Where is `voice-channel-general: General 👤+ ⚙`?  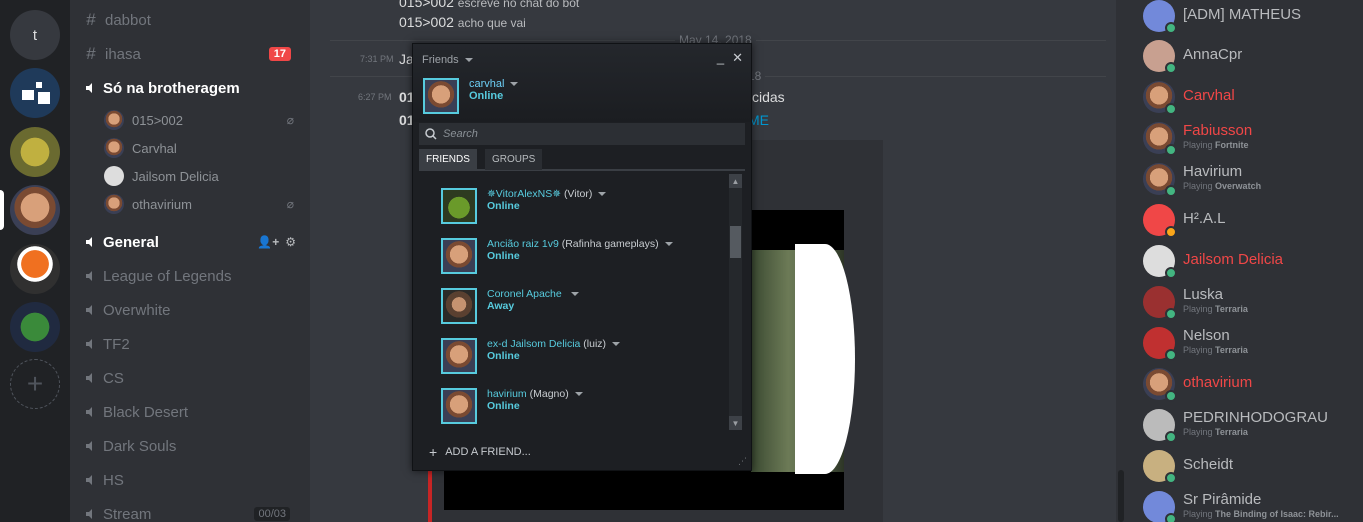 voice-channel-general: General 👤+ ⚙ is located at coordinates (193, 242).